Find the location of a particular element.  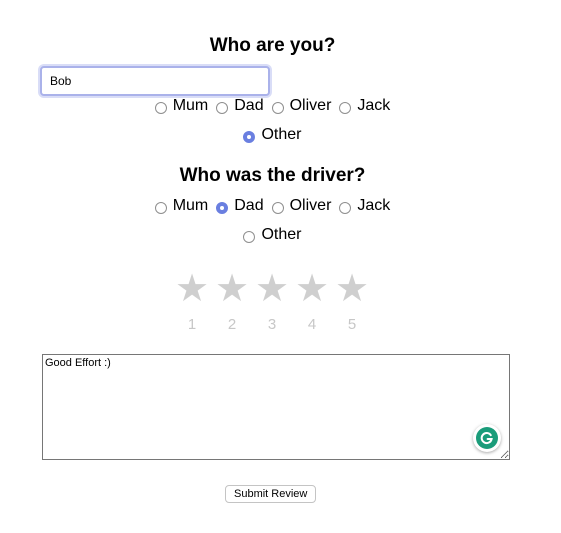

driver-option-dad: Dad is located at coordinates (240, 206).